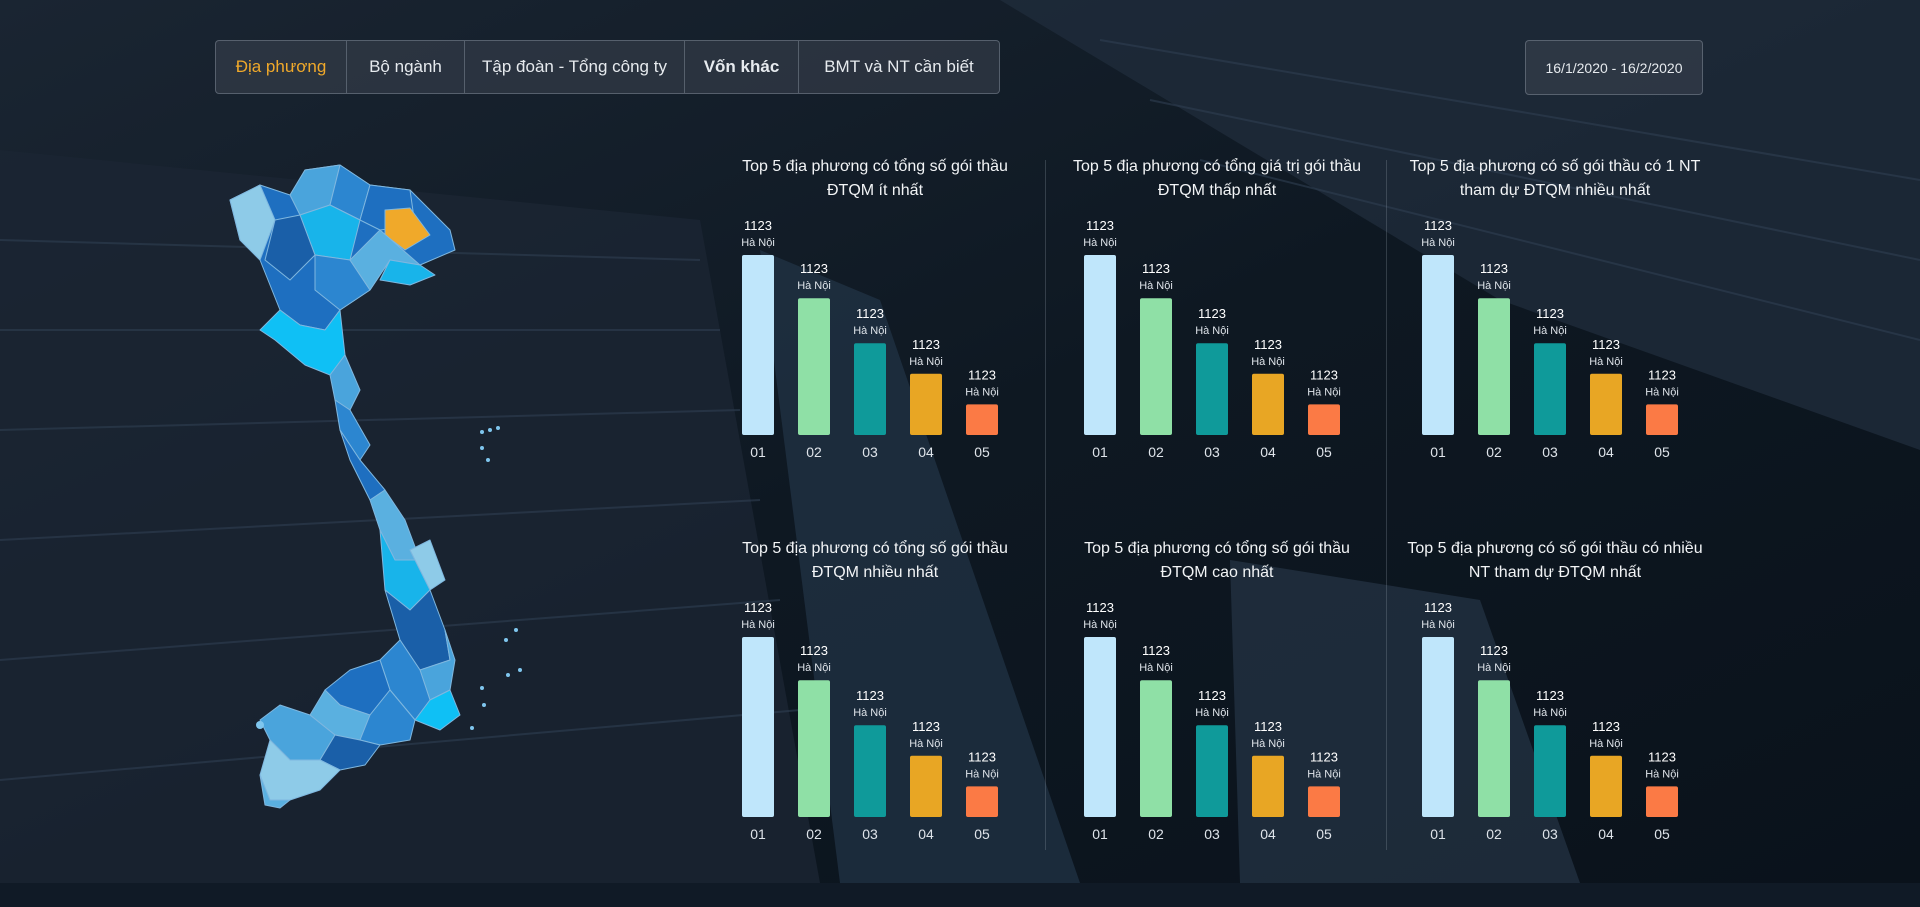 The height and width of the screenshot is (907, 1920). Describe the element at coordinates (1045, 505) in the screenshot. I see `column-divider` at that location.